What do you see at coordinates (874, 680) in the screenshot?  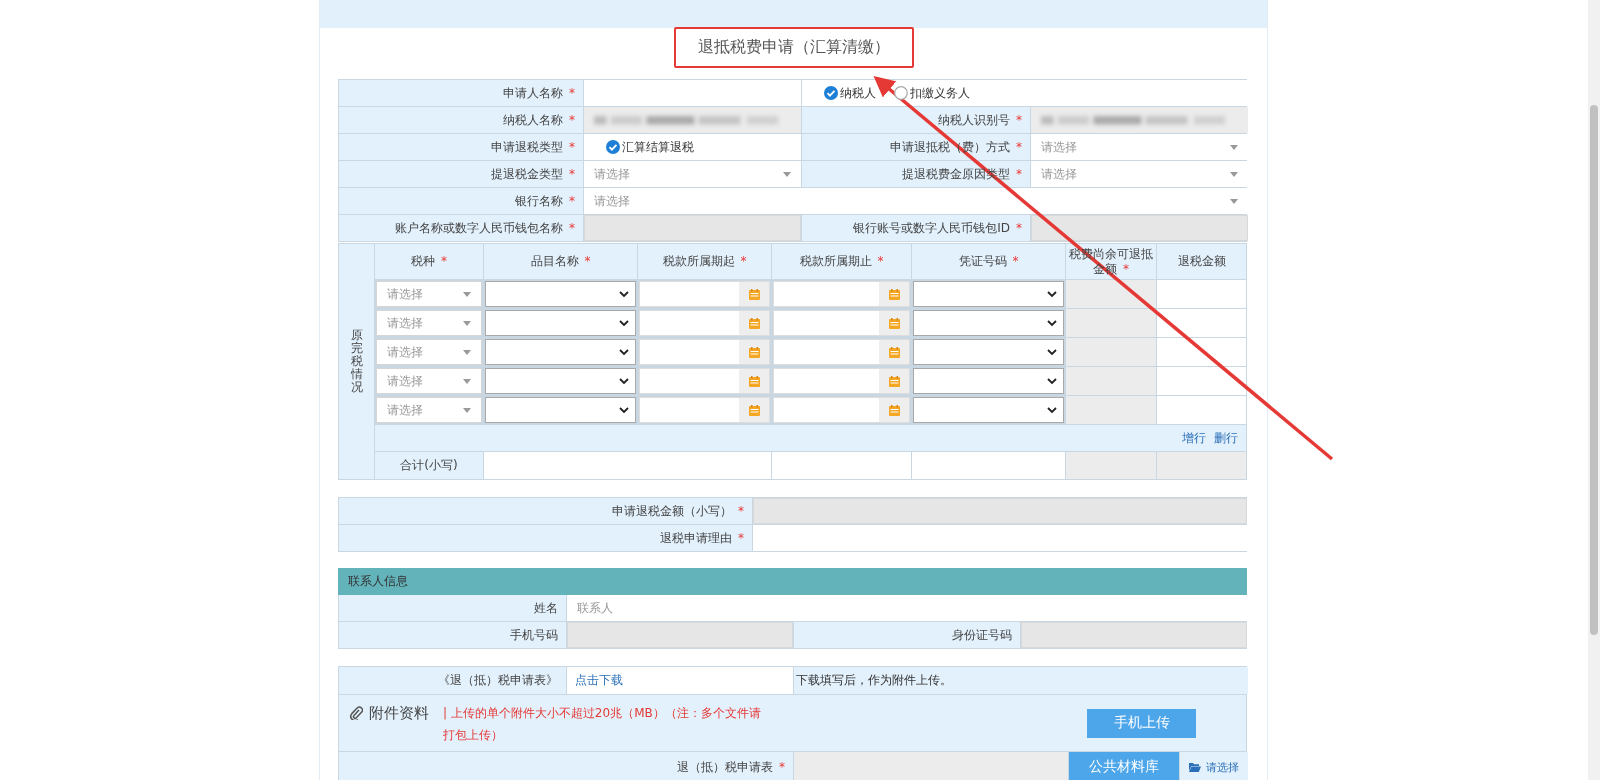 I see `hint-text: 下载填写后，作为附件上传。` at bounding box center [874, 680].